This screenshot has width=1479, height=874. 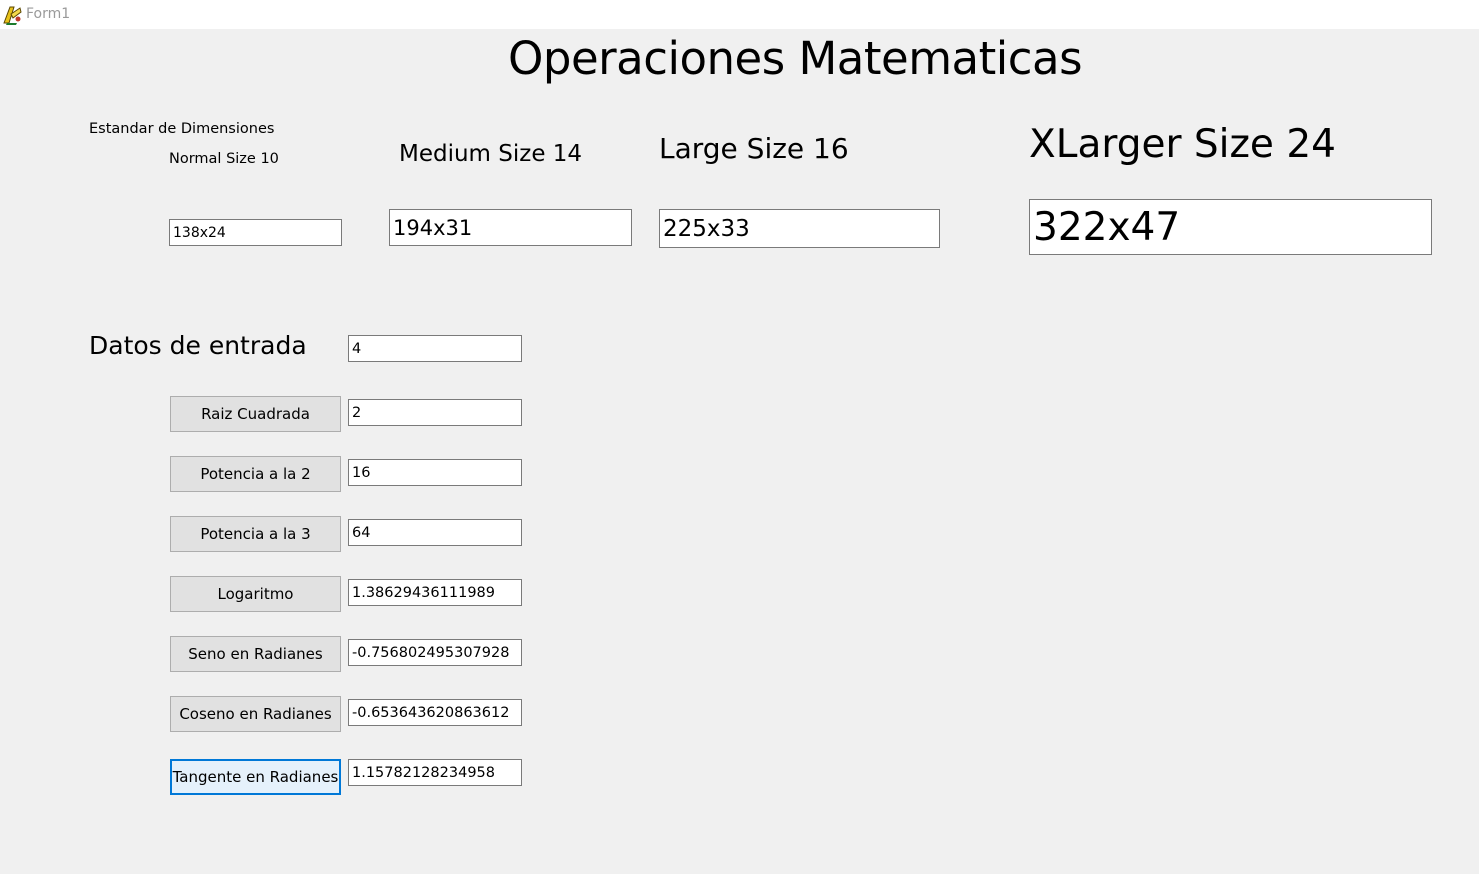 What do you see at coordinates (255, 232) in the screenshot?
I see `normal-size-field` at bounding box center [255, 232].